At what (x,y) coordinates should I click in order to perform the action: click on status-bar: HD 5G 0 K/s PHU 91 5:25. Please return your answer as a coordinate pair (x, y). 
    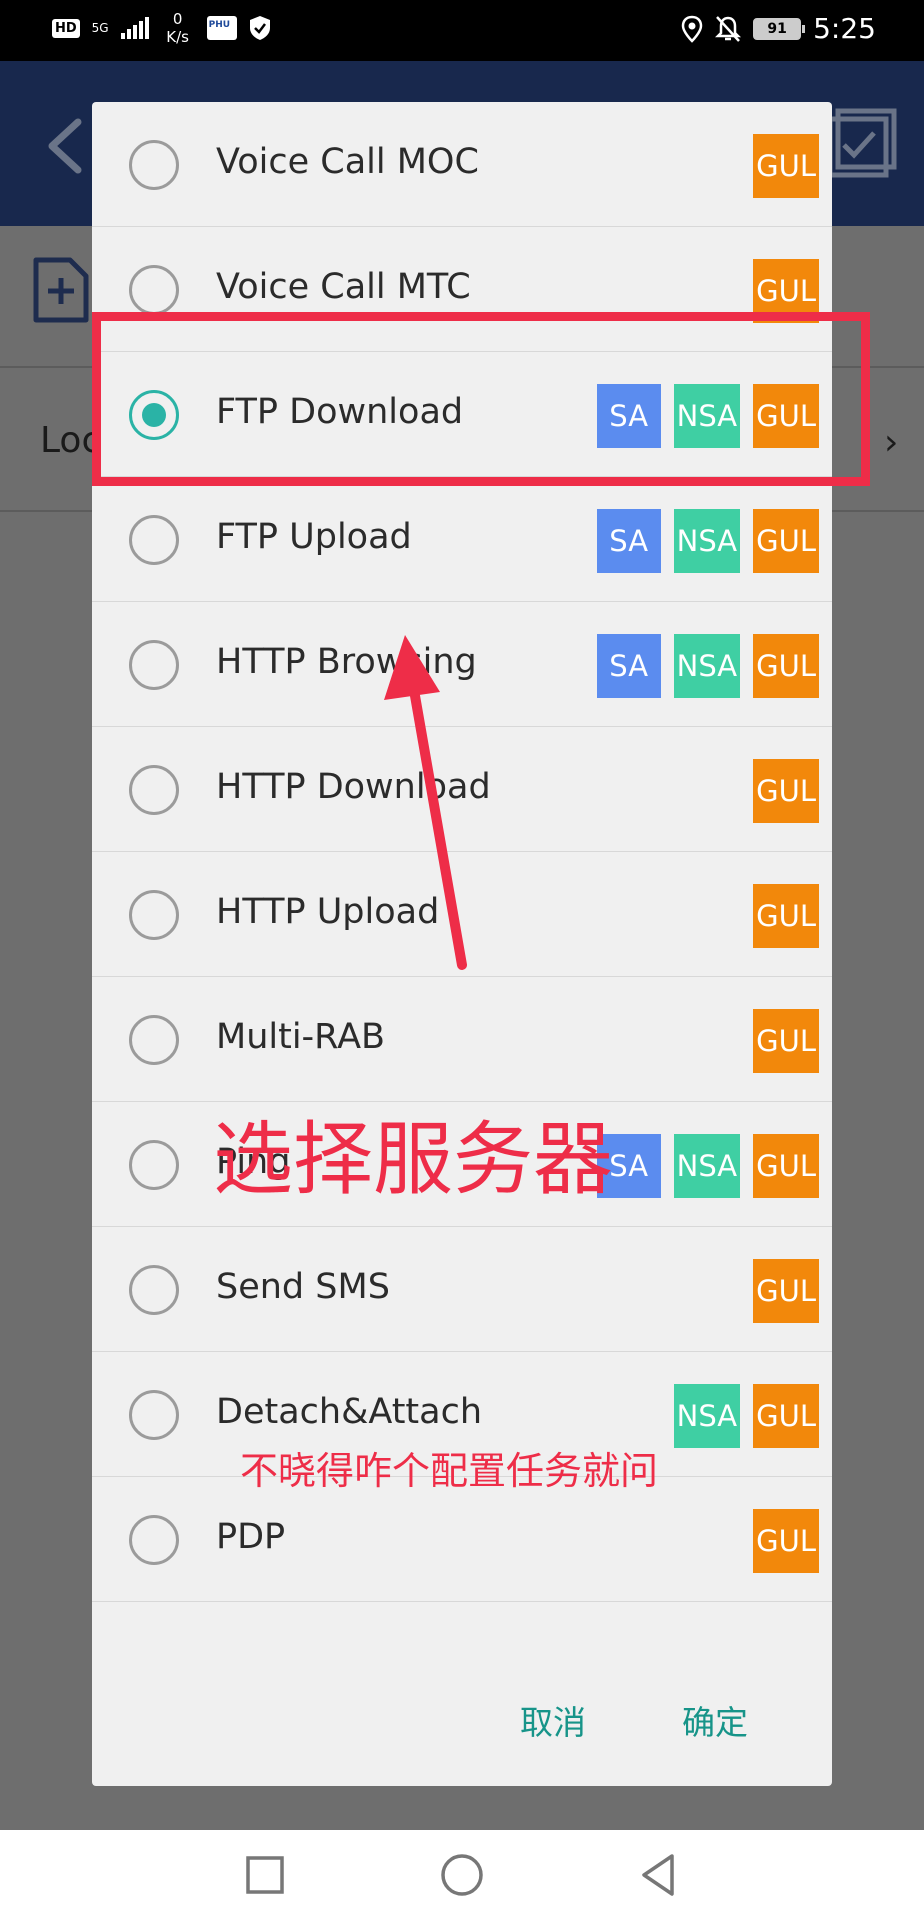
    Looking at the image, I should click on (462, 30).